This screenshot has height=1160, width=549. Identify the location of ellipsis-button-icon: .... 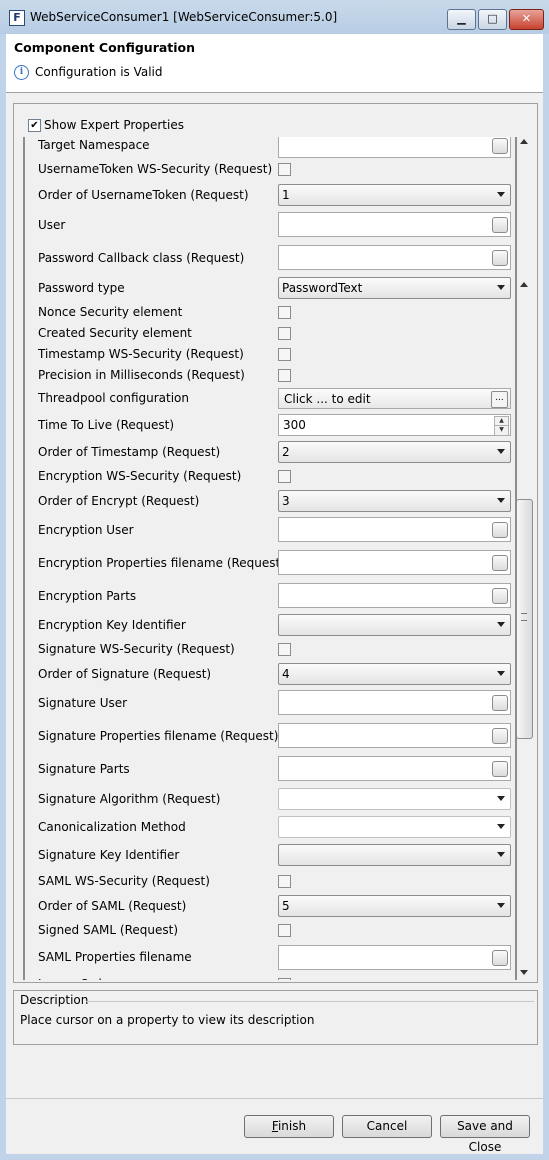
(499, 399).